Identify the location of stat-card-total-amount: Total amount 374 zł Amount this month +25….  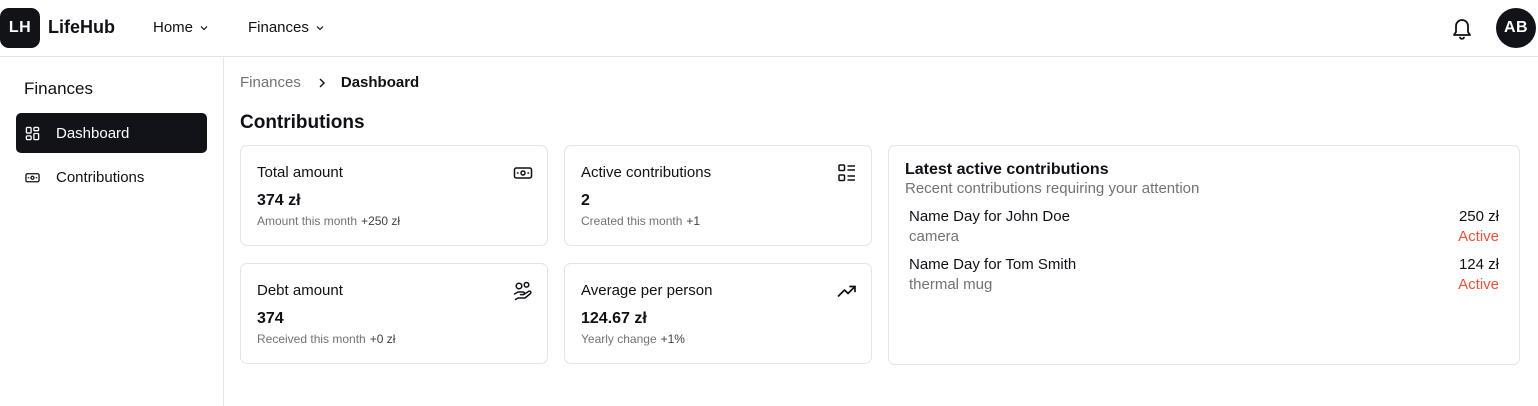
(394, 195).